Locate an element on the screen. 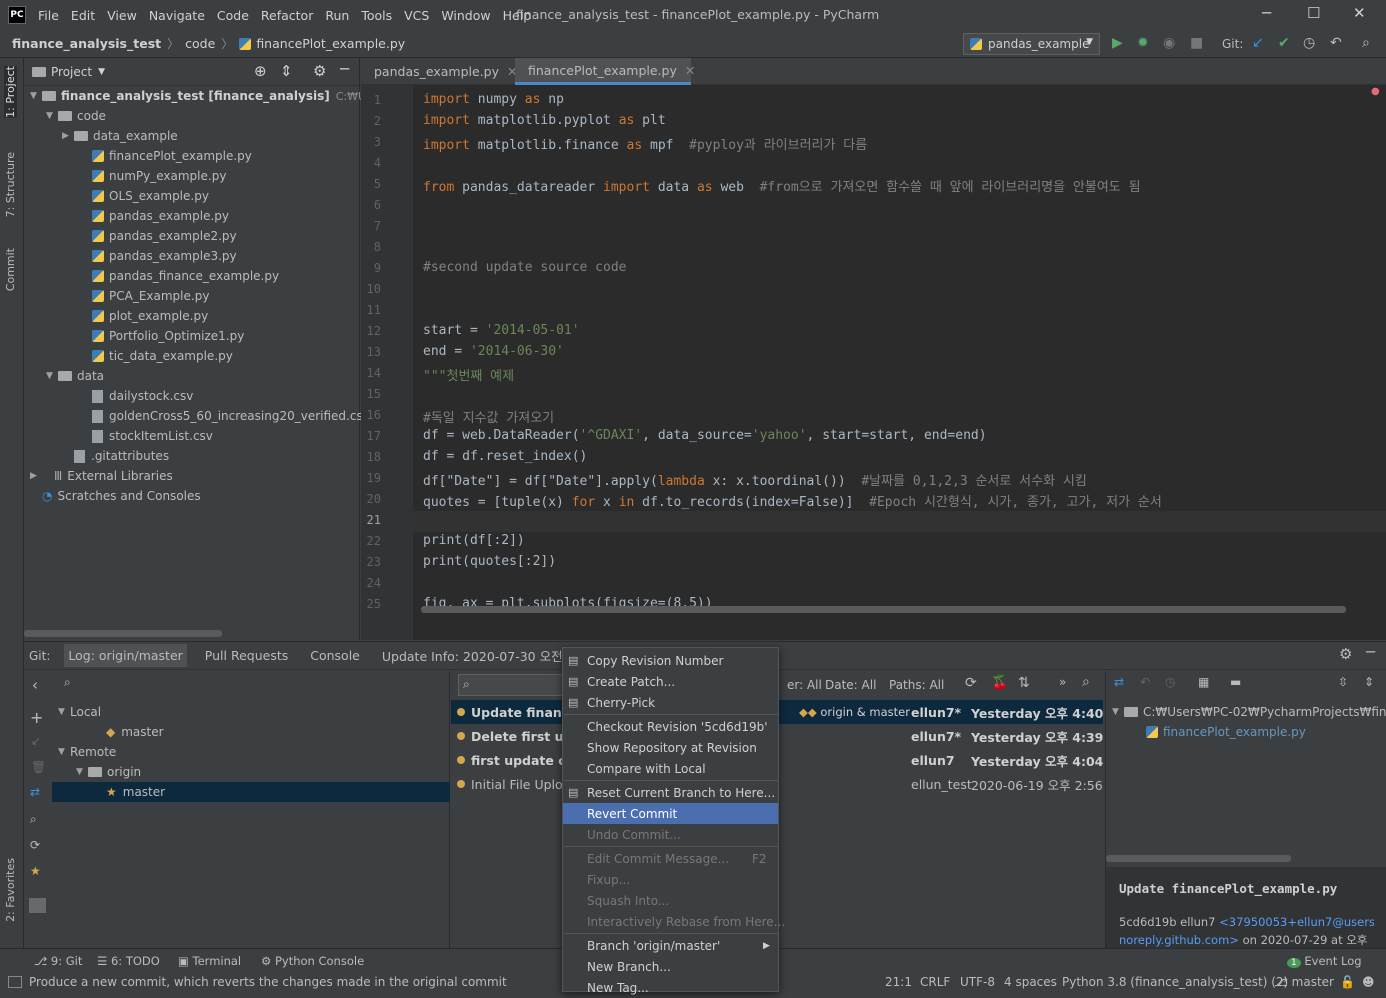 The width and height of the screenshot is (1386, 998). branch-group: ▼ Local is located at coordinates (79, 712).